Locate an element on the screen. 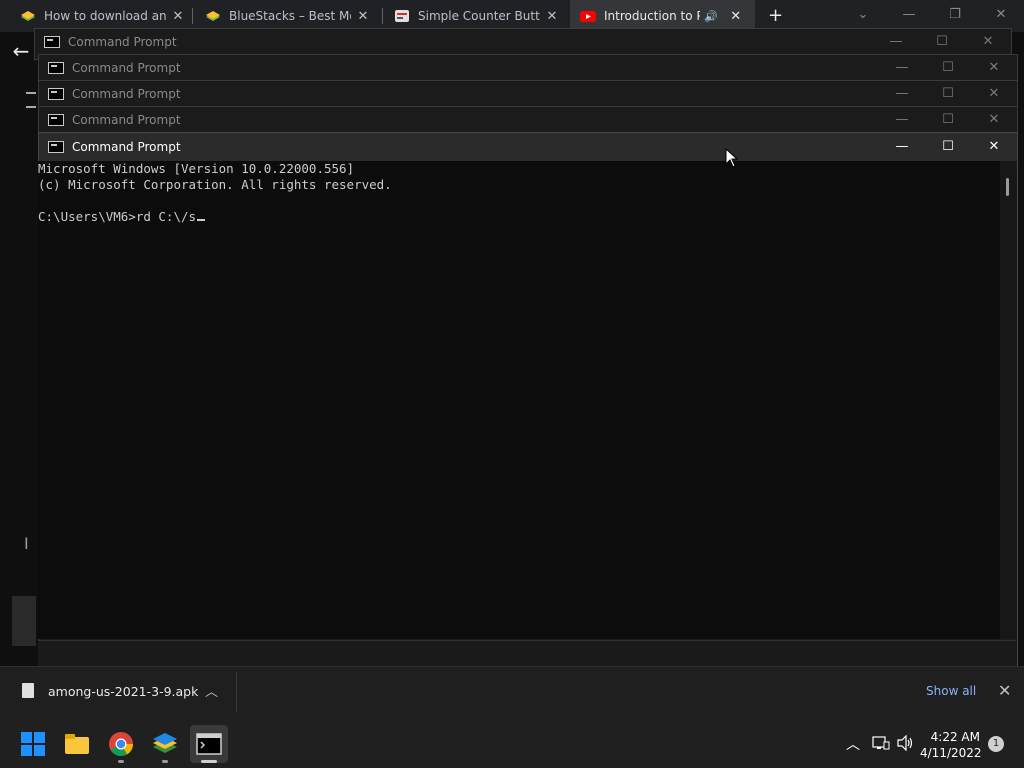 This screenshot has width=1024, height=768. tab-title: Introduction to Pro is located at coordinates (652, 16).